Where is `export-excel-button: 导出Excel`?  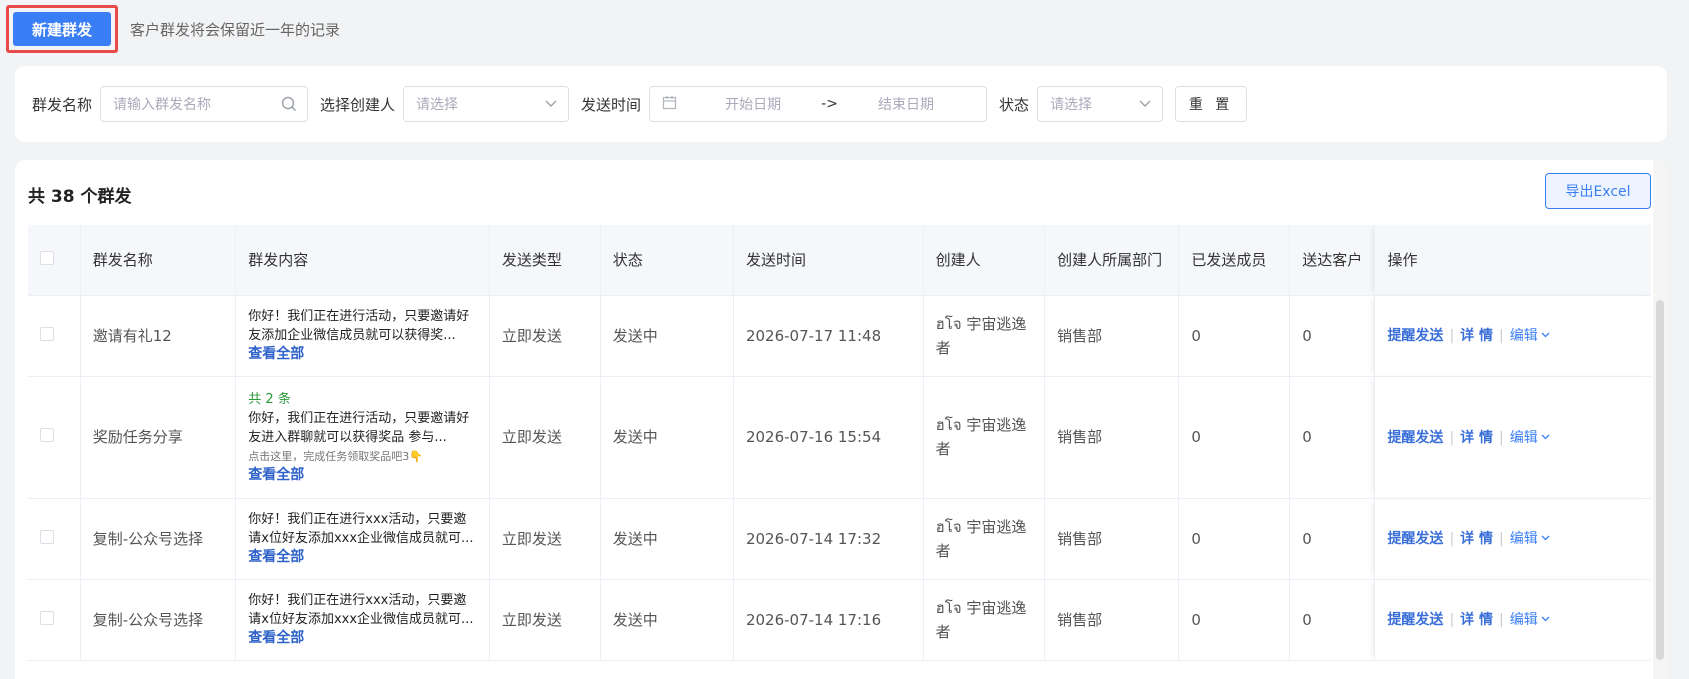
export-excel-button: 导出Excel is located at coordinates (1598, 191).